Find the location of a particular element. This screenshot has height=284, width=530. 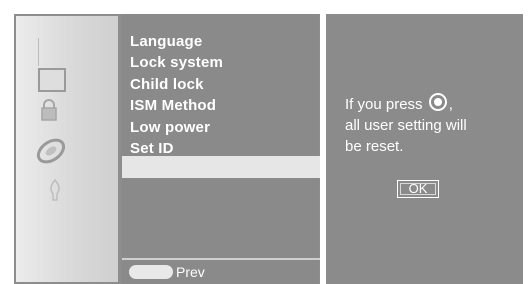

prev-button is located at coordinates (151, 272).